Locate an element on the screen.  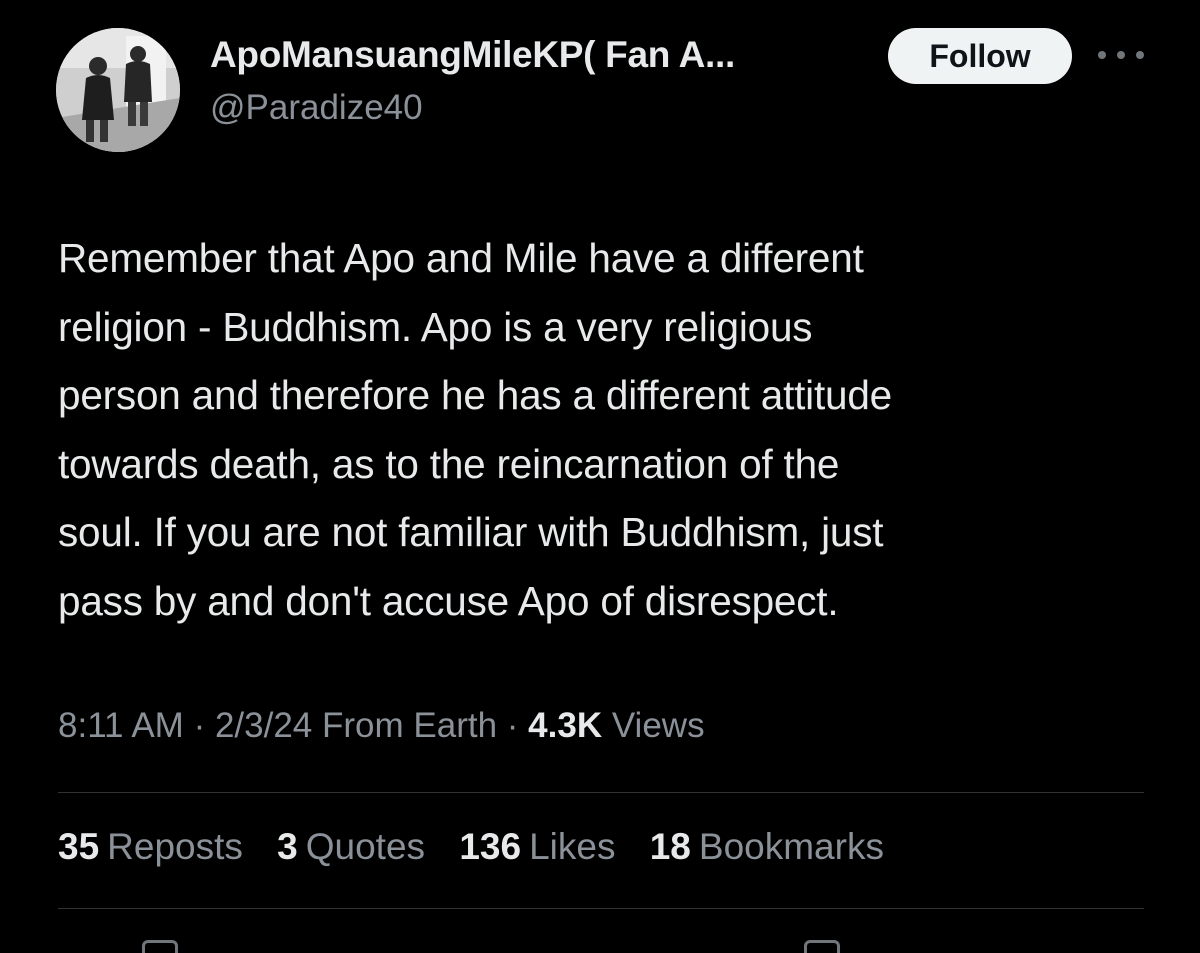
tweet-meta: 8:11 AM · 2/3/24 From Earth · 4.3K Views is located at coordinates (381, 726).